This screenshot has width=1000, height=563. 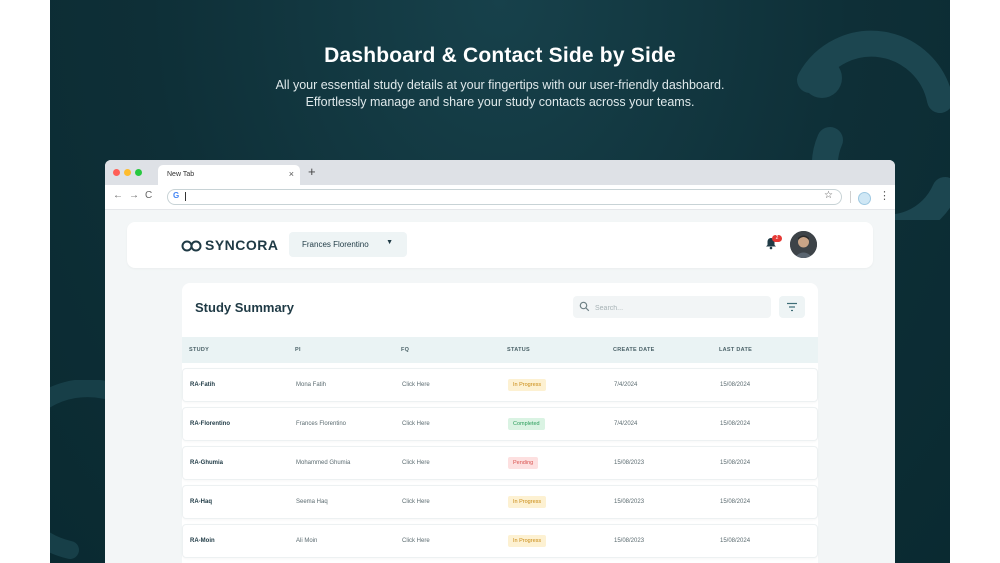 I want to click on text-cursor, so click(x=185, y=196).